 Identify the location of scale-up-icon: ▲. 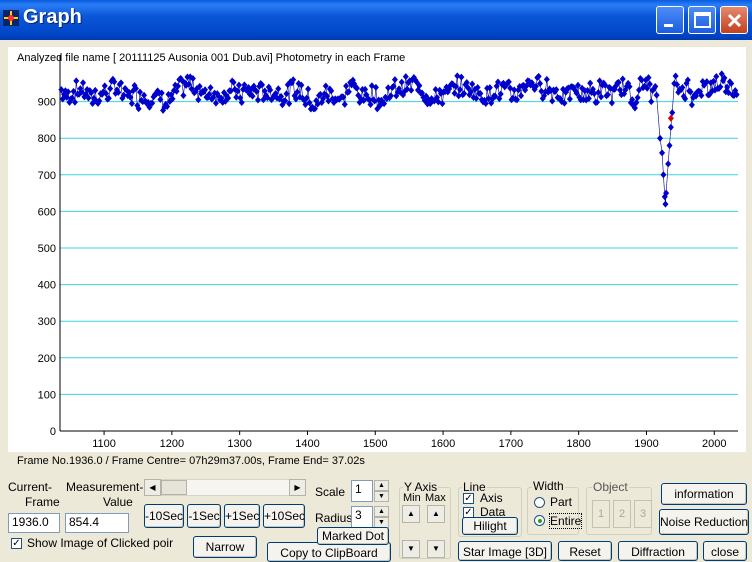
(381, 485).